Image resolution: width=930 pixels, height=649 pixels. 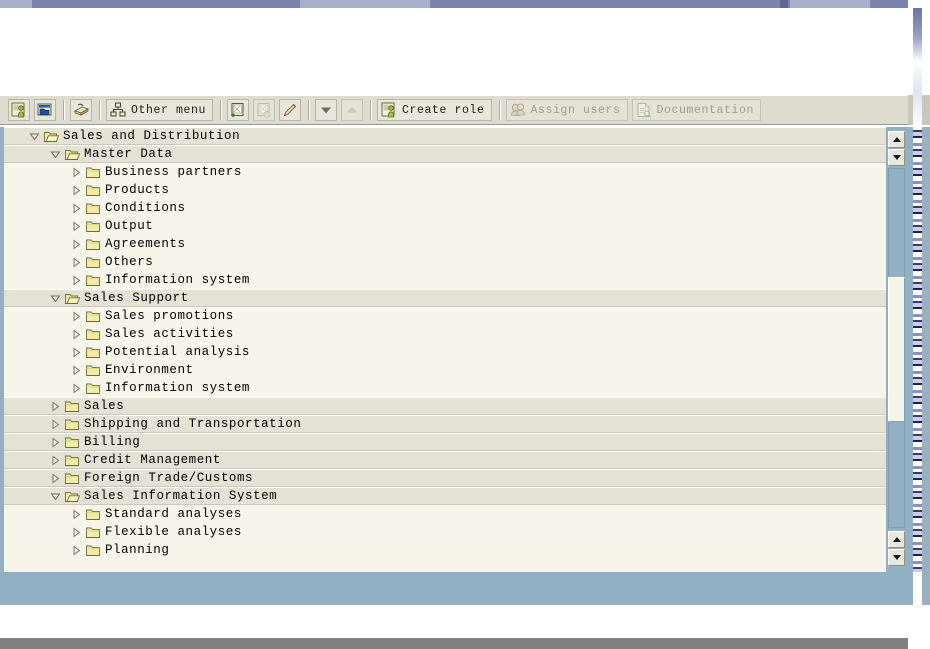 What do you see at coordinates (896, 539) in the screenshot?
I see `scroll-up-button-bottom` at bounding box center [896, 539].